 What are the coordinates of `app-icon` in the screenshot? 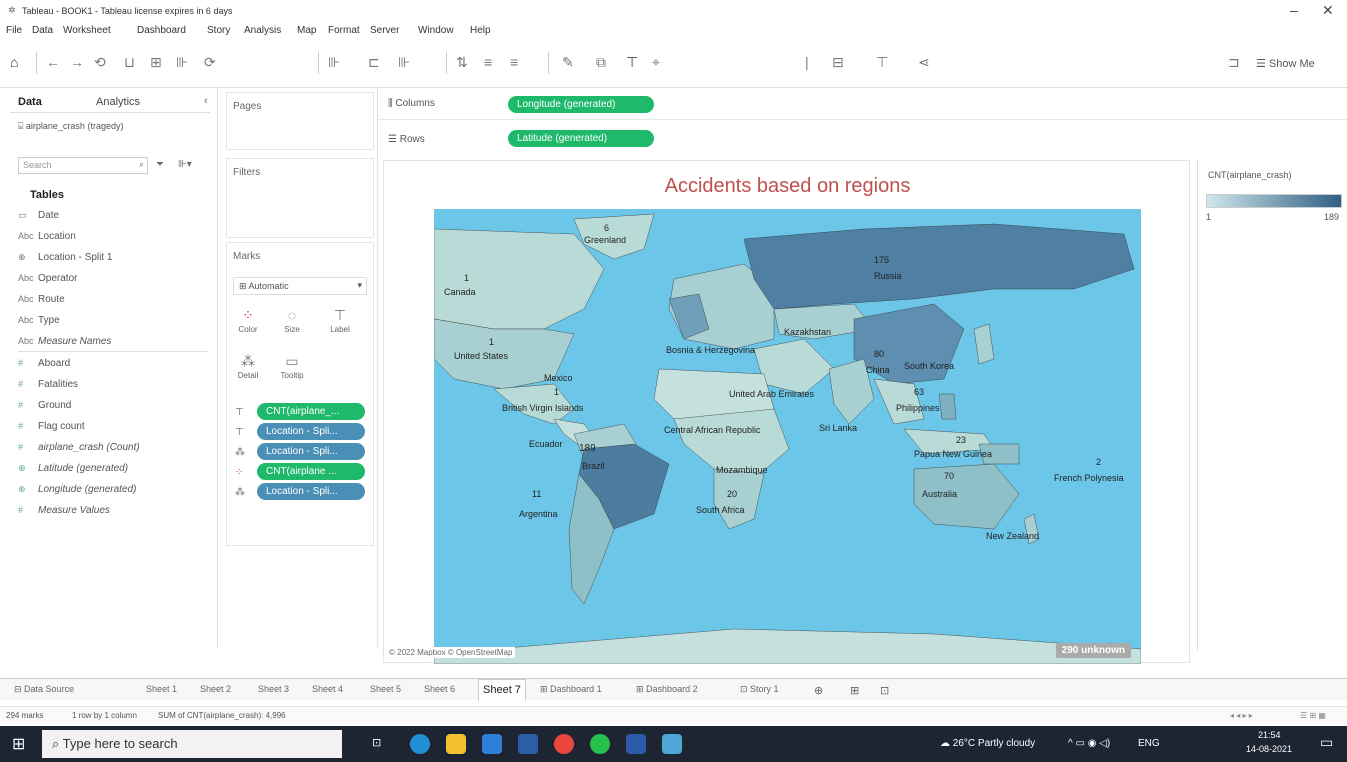 It's located at (636, 744).